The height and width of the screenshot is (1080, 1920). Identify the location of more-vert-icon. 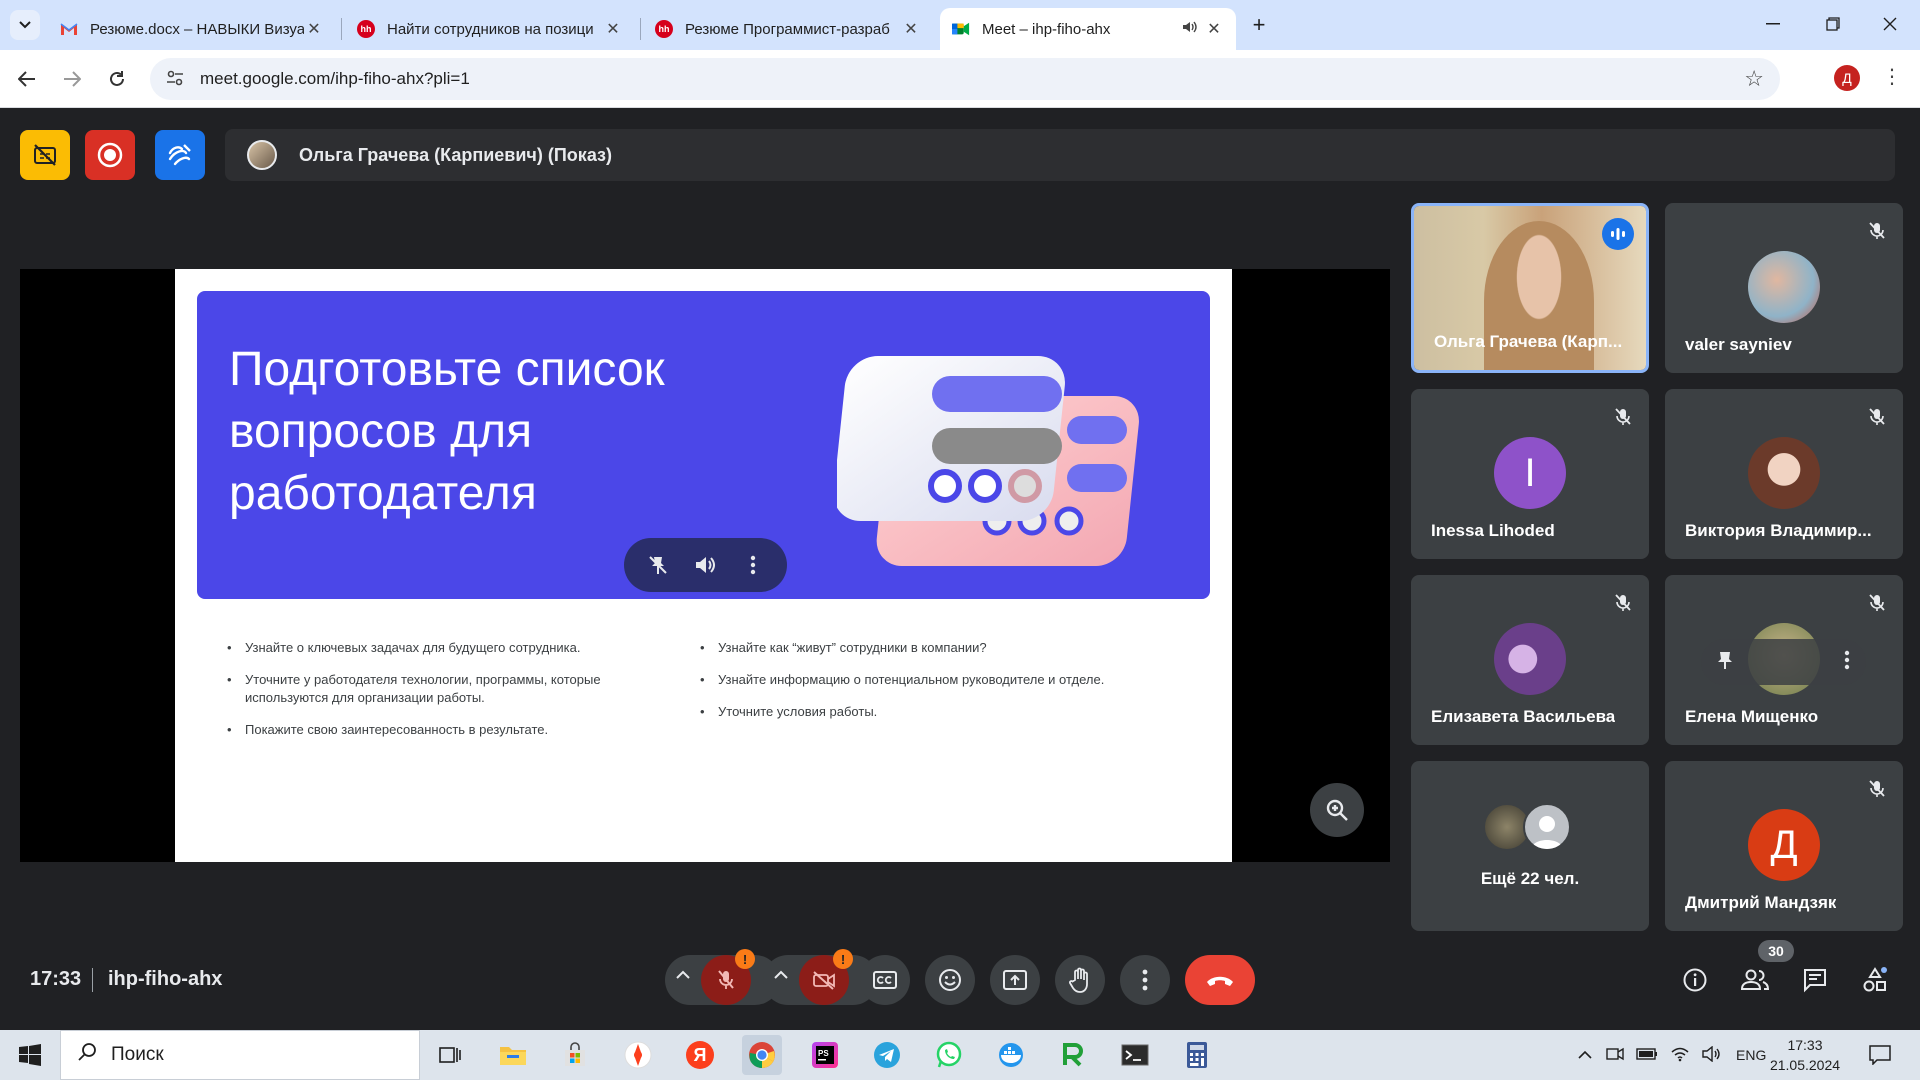
(1145, 980).